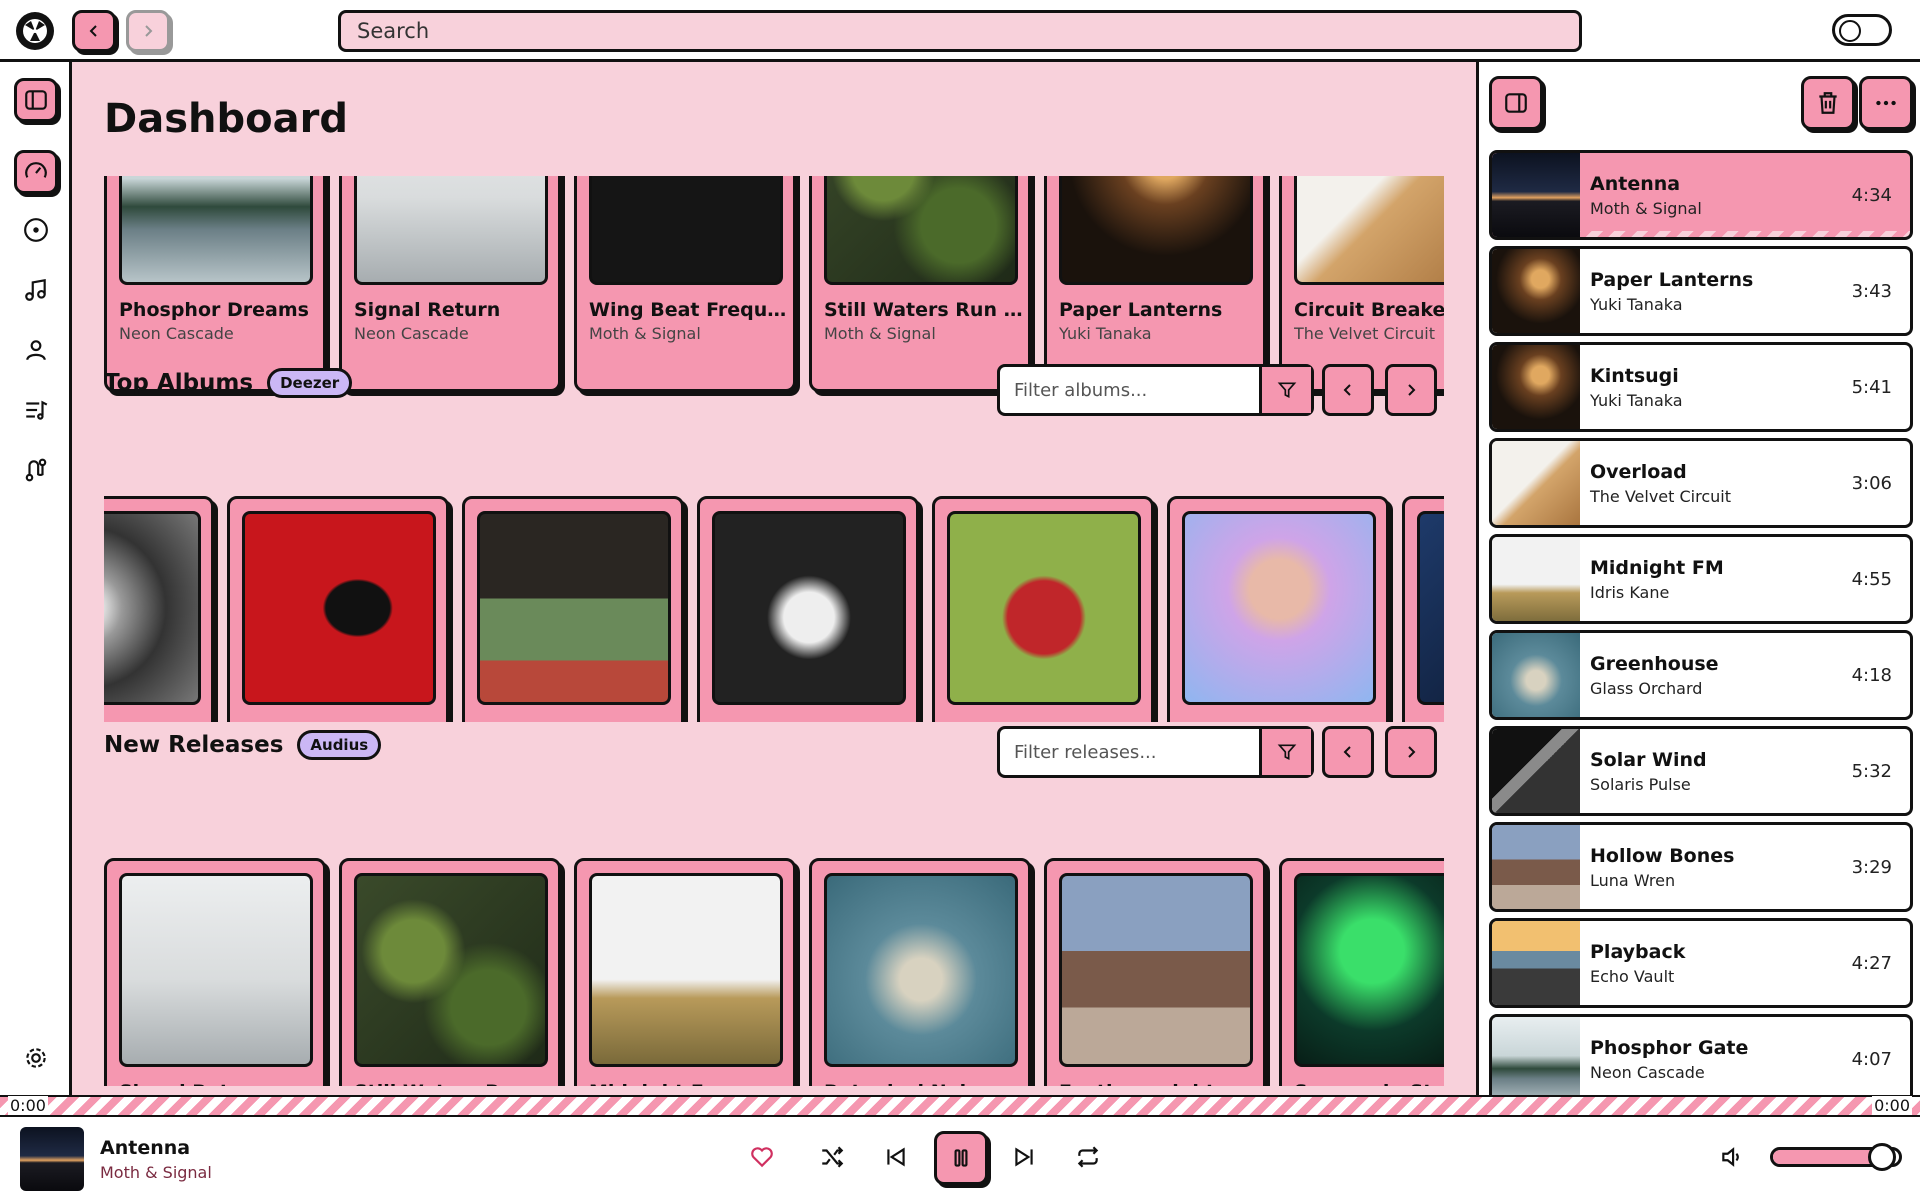 The width and height of the screenshot is (1920, 1200). I want to click on nav-albums, so click(36, 230).